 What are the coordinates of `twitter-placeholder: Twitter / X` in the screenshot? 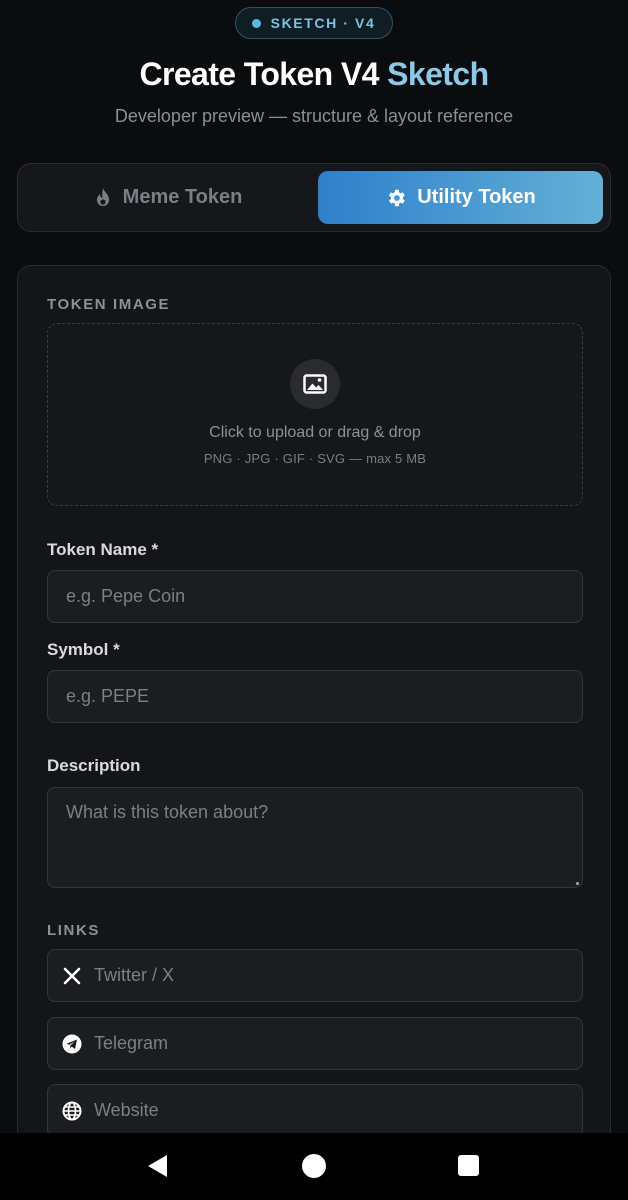 It's located at (134, 975).